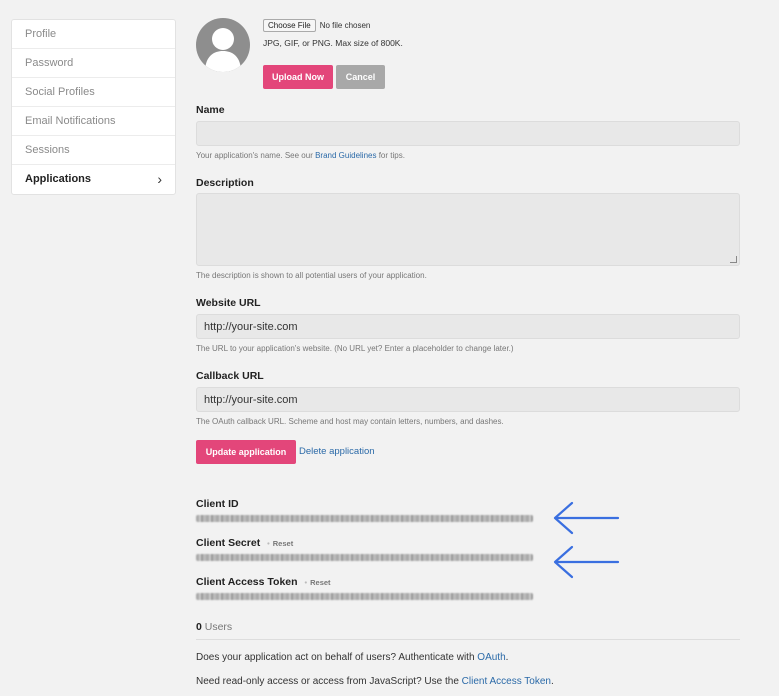 The width and height of the screenshot is (779, 696). Describe the element at coordinates (93, 63) in the screenshot. I see `sidebar-item-password: Password` at that location.